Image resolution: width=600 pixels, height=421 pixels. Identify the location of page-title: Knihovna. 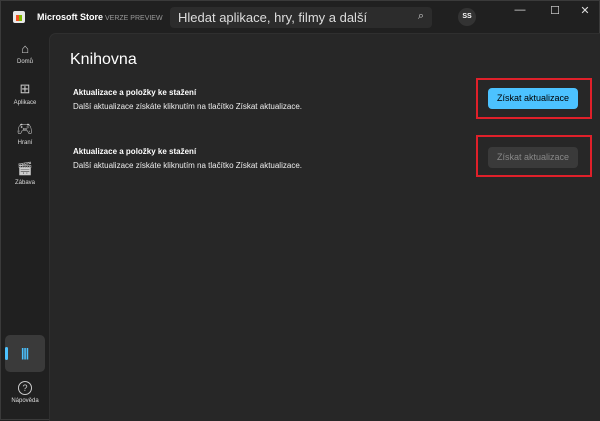
(103, 59).